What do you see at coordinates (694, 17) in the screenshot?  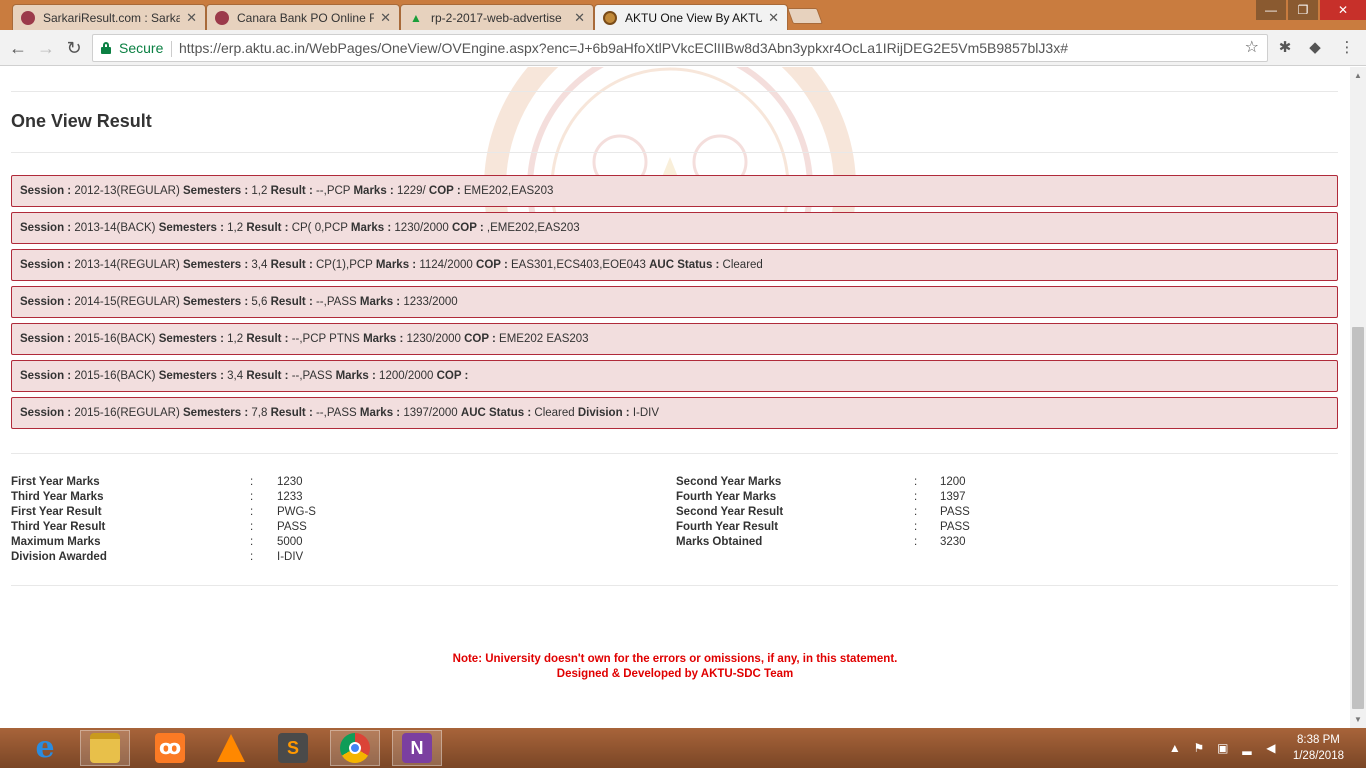 I see `tab-label: AKTU One View By AKTU` at bounding box center [694, 17].